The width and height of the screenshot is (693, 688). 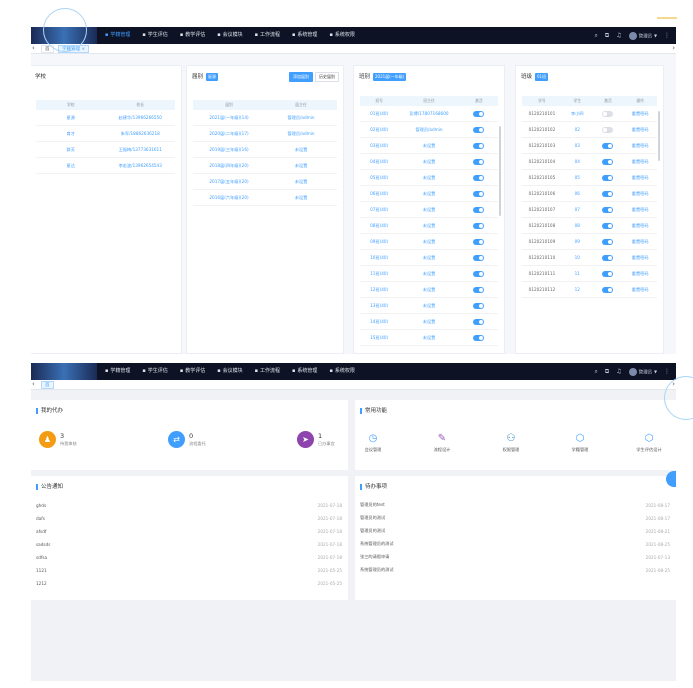 What do you see at coordinates (265, 118) in the screenshot?
I see `table-row: 2021届(一年级)(14) 管理员/admin` at bounding box center [265, 118].